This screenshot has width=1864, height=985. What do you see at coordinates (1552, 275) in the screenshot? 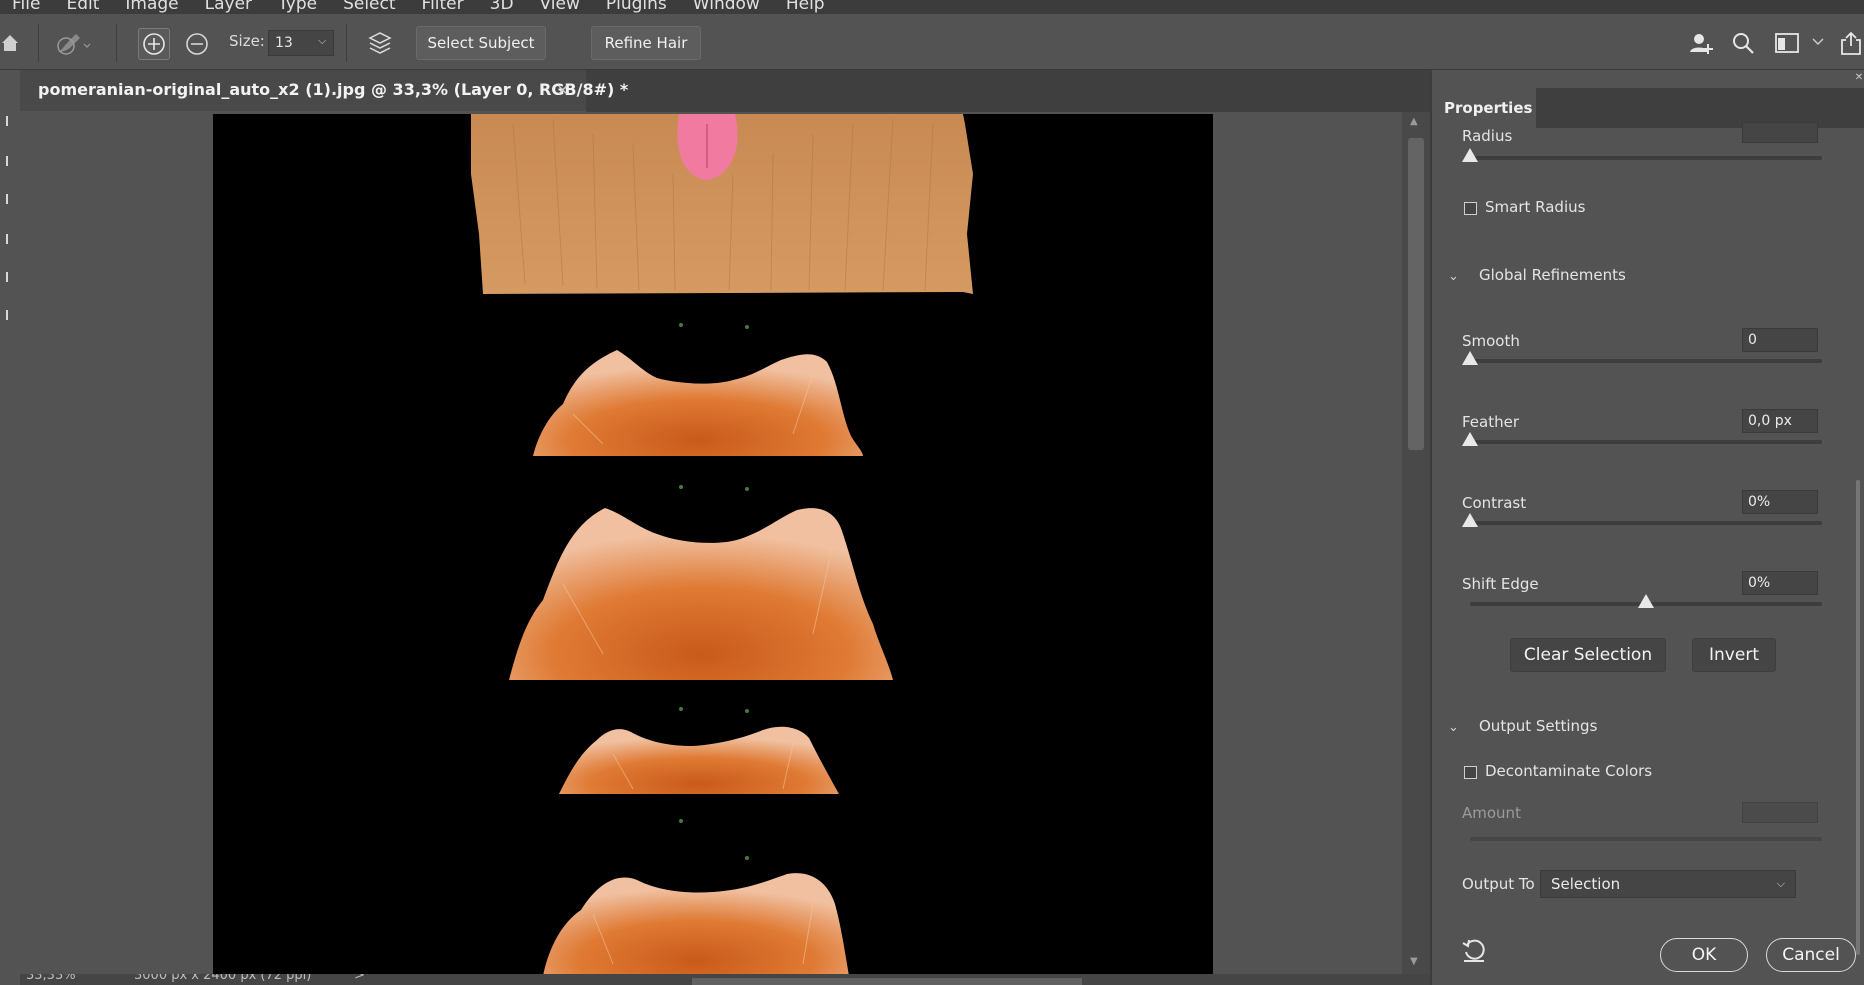
I see `global-refinements-header: Global Refinements` at bounding box center [1552, 275].